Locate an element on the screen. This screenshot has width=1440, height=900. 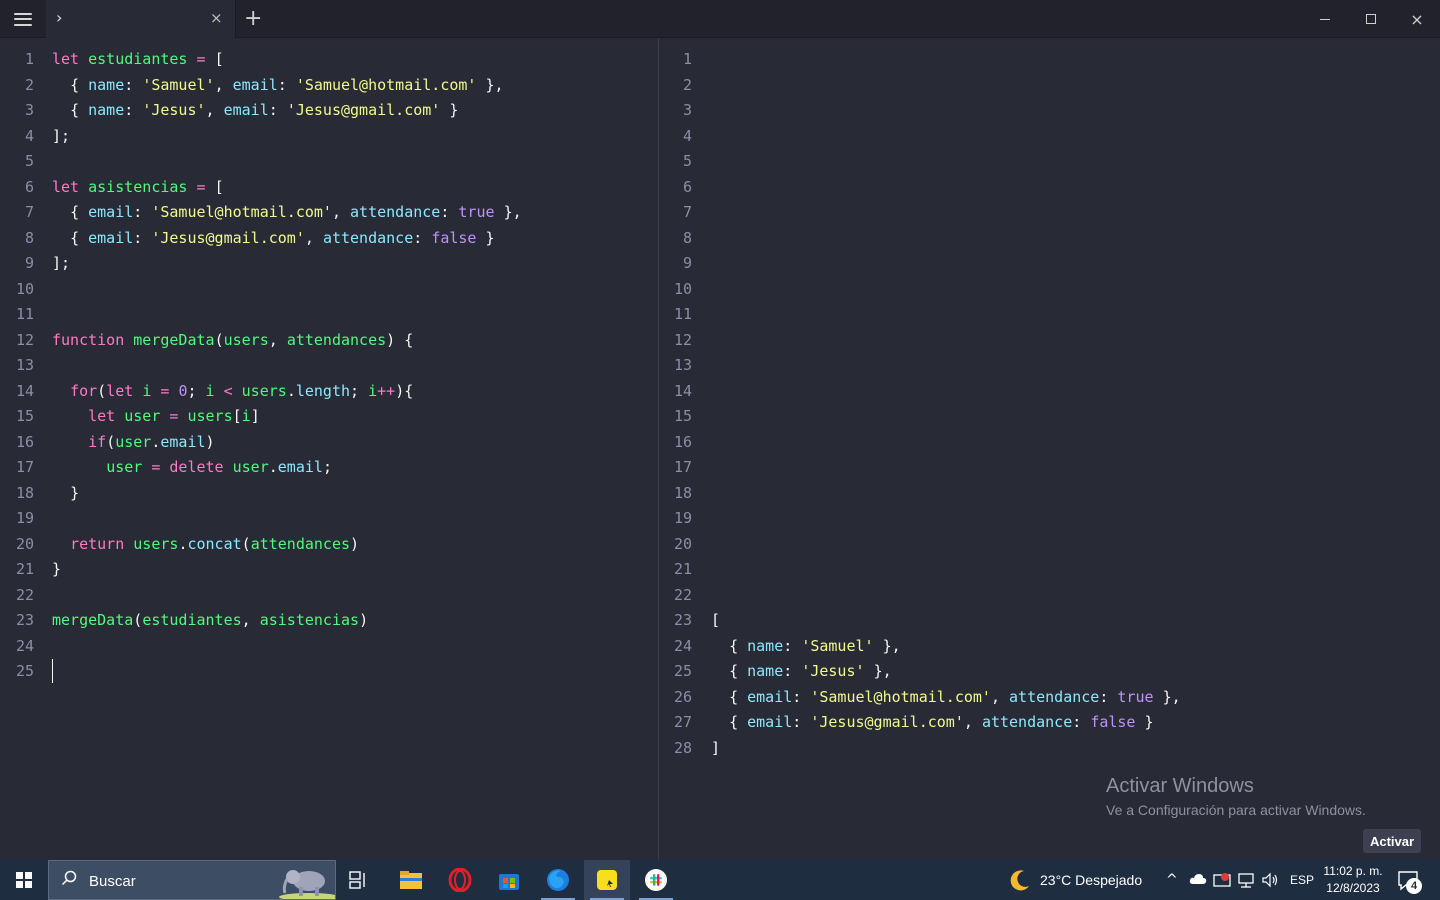
code-line: 18 } is located at coordinates (329, 493).